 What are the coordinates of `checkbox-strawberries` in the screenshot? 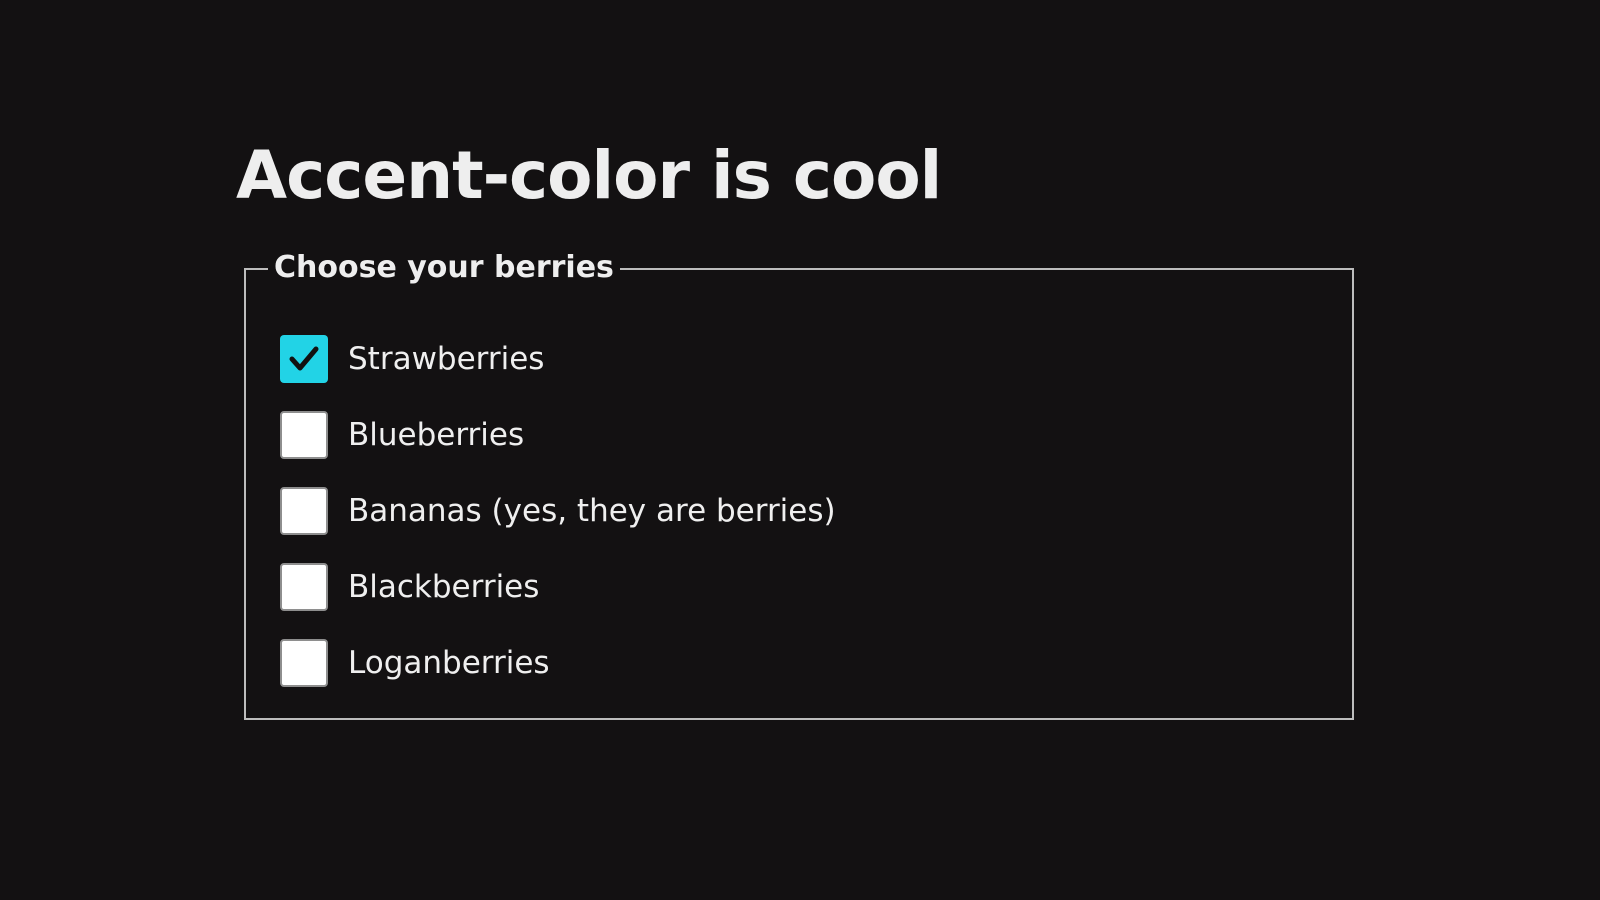 It's located at (304, 359).